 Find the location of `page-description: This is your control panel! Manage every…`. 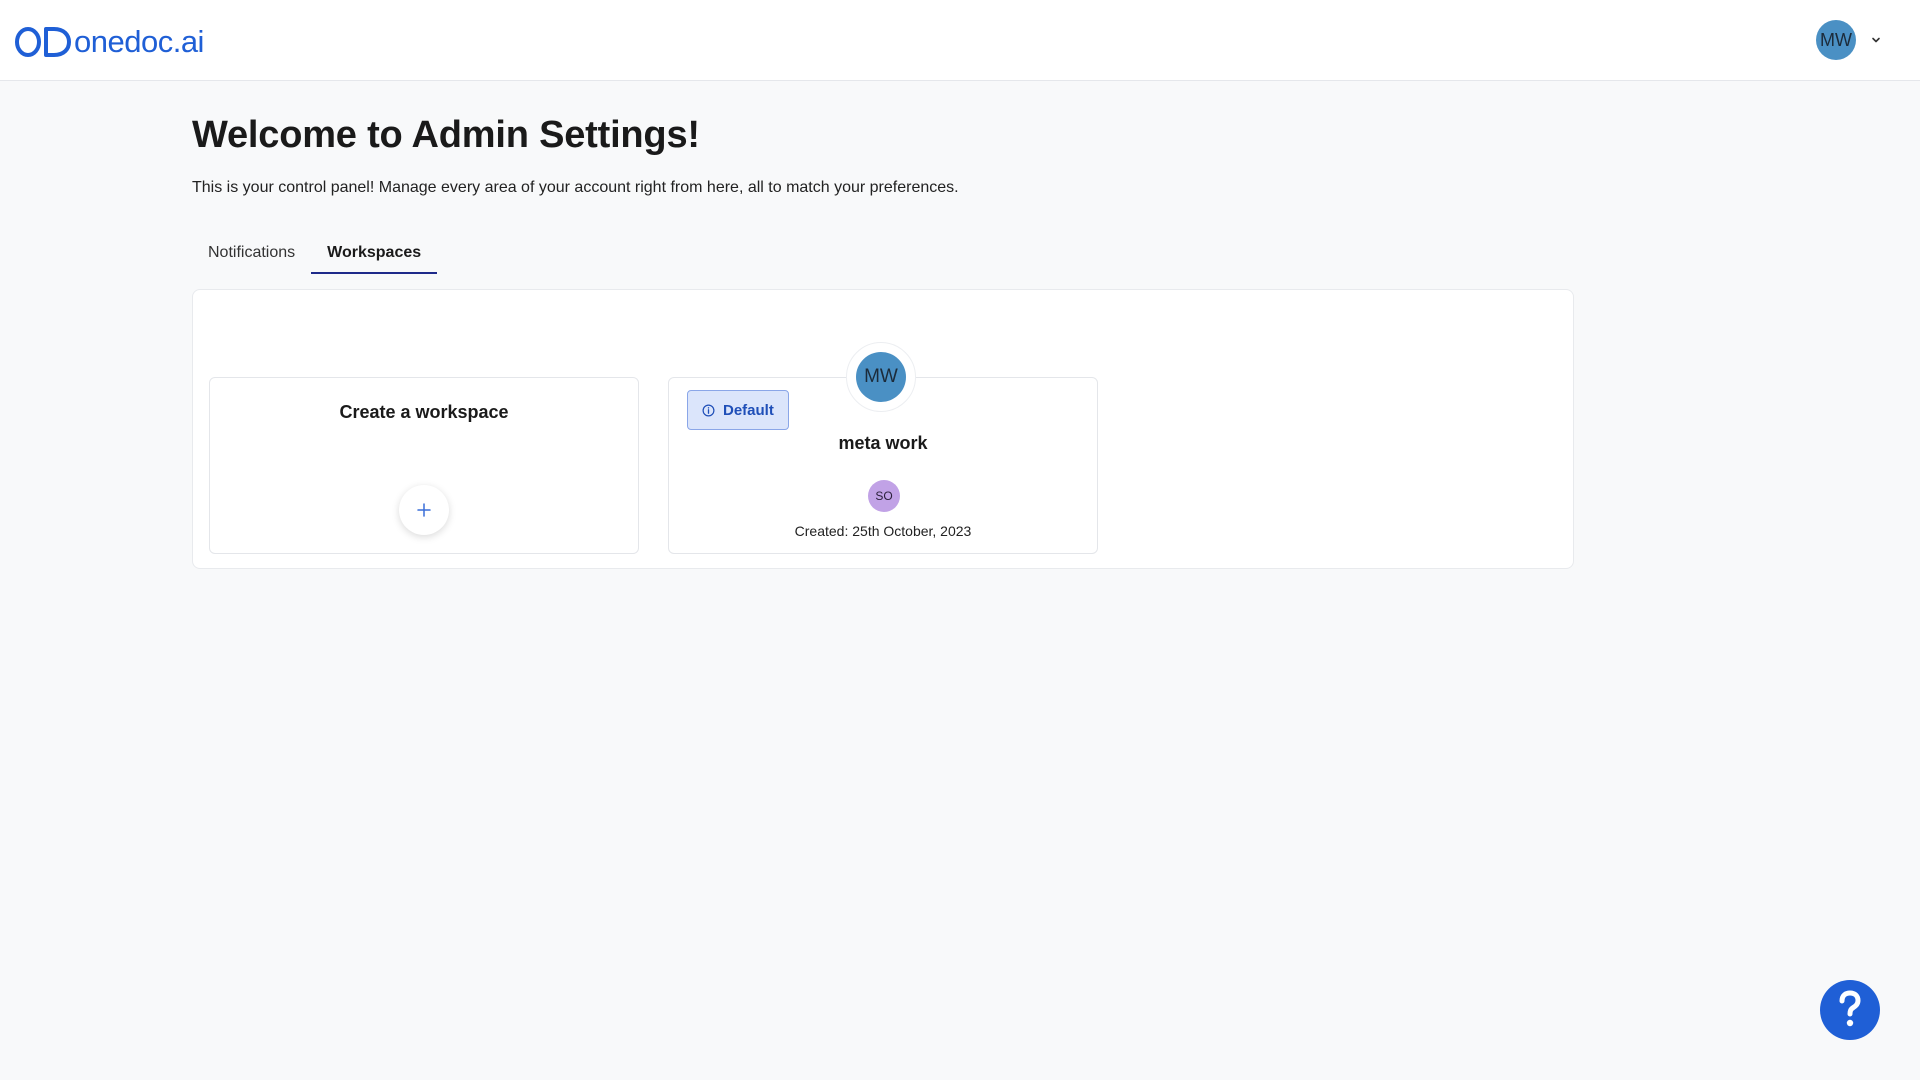

page-description: This is your control panel! Manage every… is located at coordinates (575, 187).